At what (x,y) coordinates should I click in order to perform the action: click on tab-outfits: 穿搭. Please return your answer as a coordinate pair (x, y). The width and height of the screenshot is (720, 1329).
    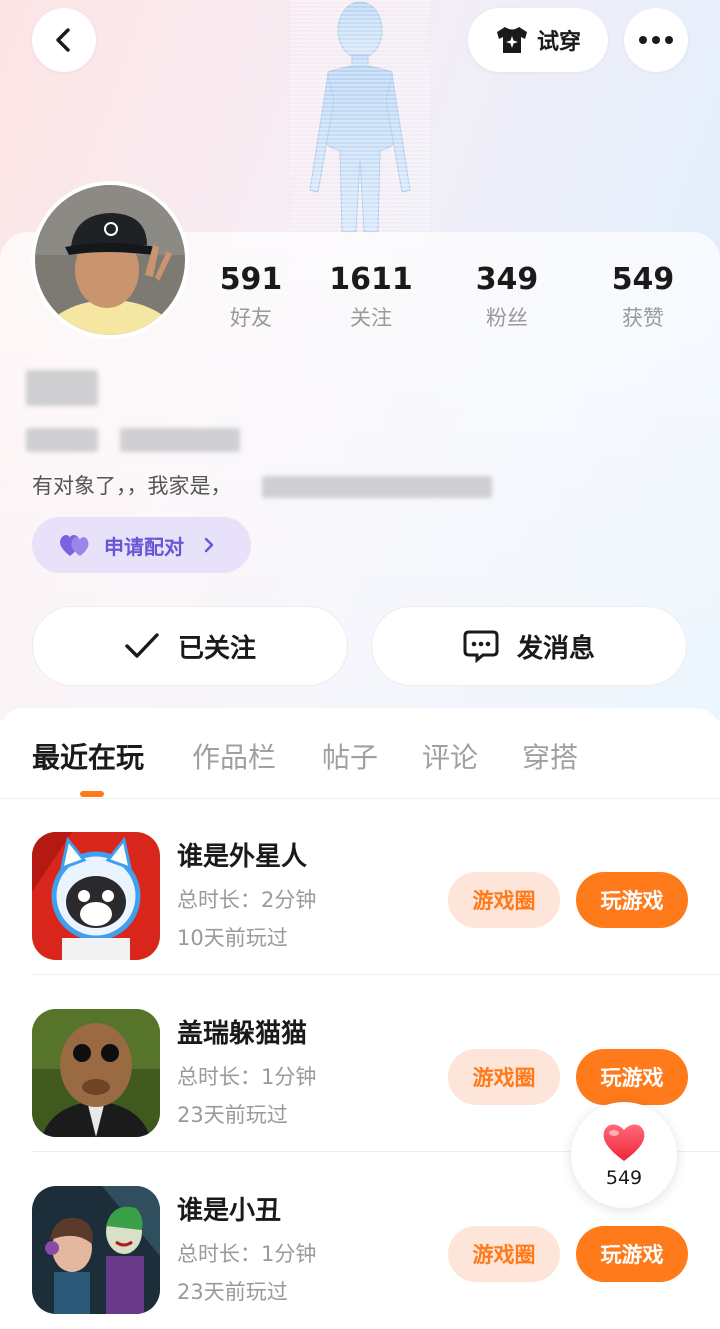
    Looking at the image, I should click on (550, 756).